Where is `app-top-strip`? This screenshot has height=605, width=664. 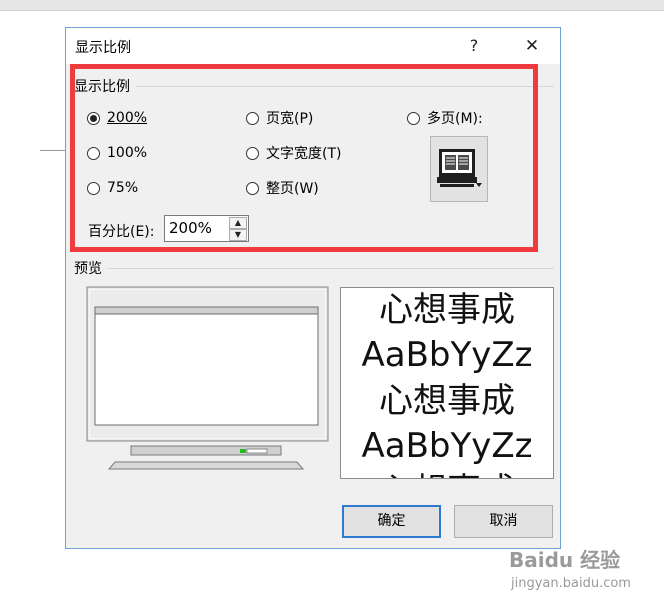 app-top-strip is located at coordinates (332, 5).